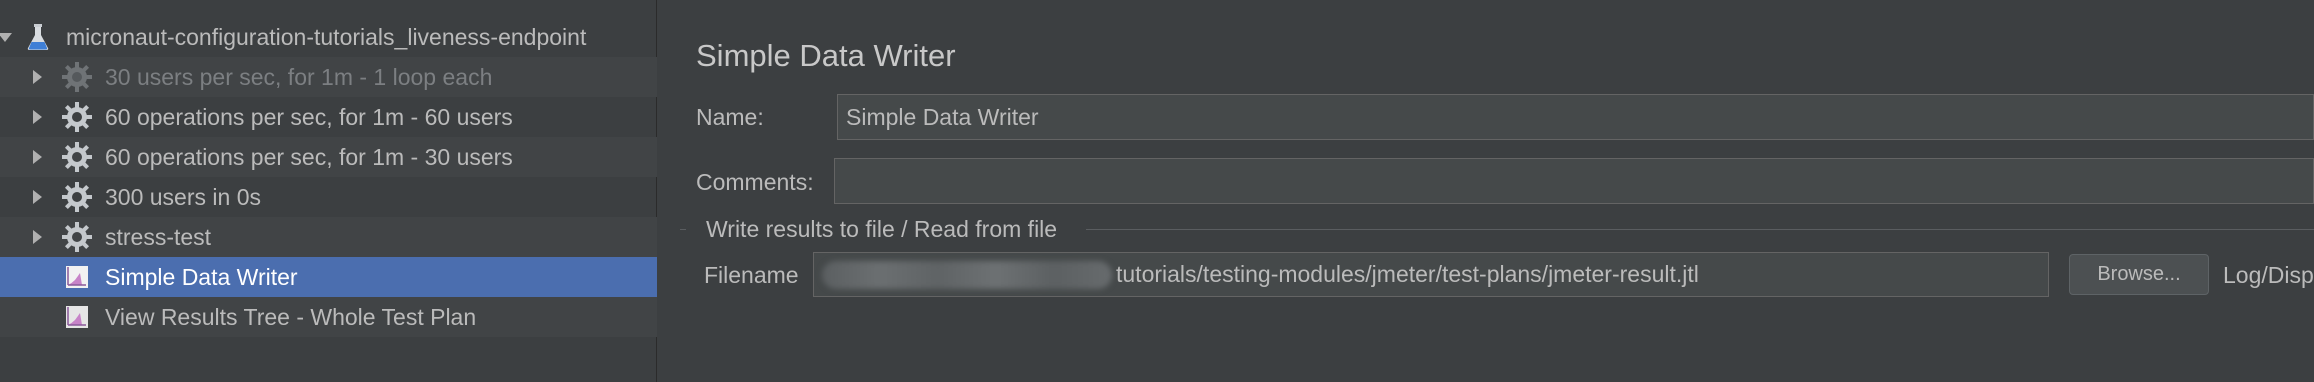 The width and height of the screenshot is (2314, 382). What do you see at coordinates (751, 275) in the screenshot?
I see `filename-label: Filename` at bounding box center [751, 275].